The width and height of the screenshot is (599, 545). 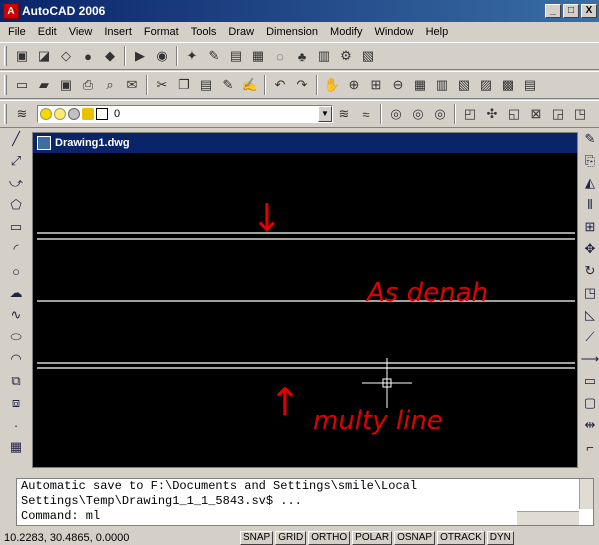 I want to click on menu-format: Format, so click(x=161, y=32).